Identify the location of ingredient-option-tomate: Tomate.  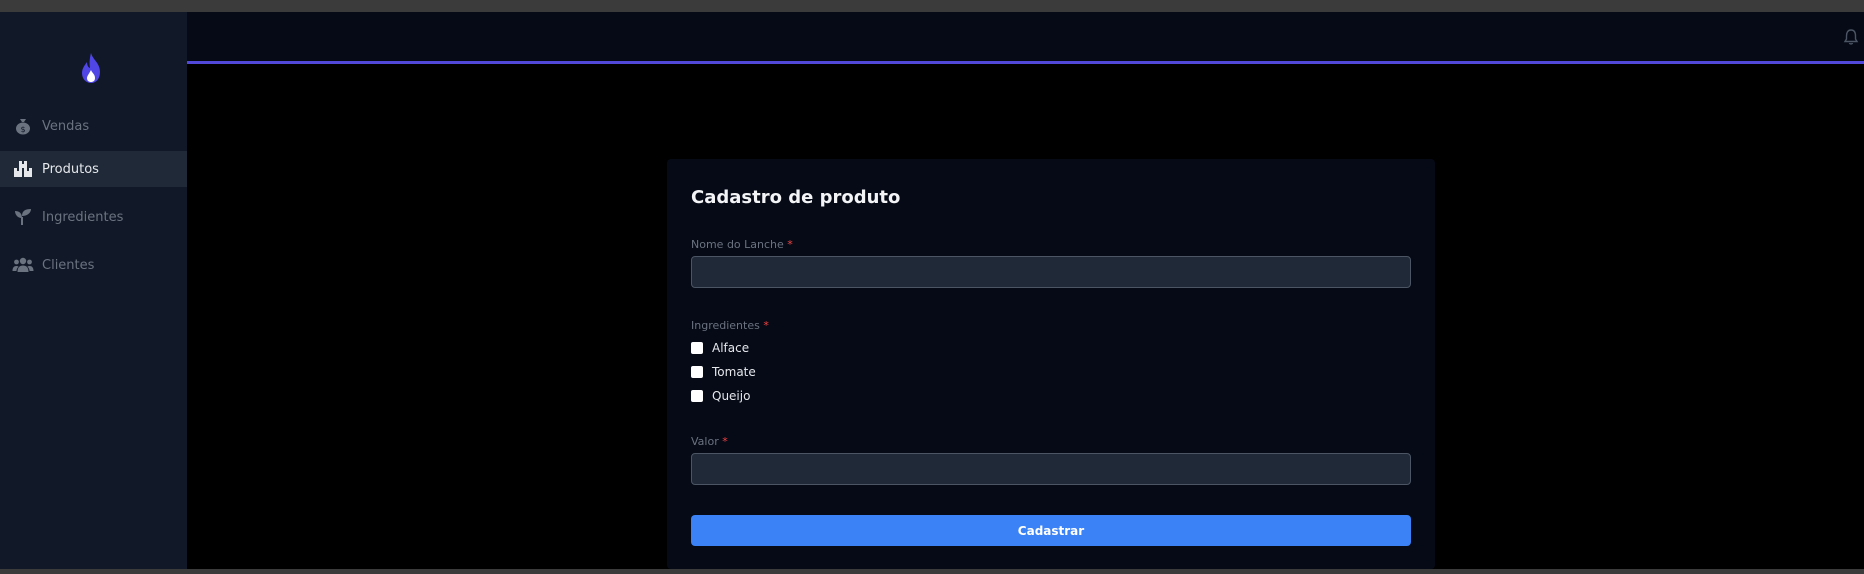
(723, 372).